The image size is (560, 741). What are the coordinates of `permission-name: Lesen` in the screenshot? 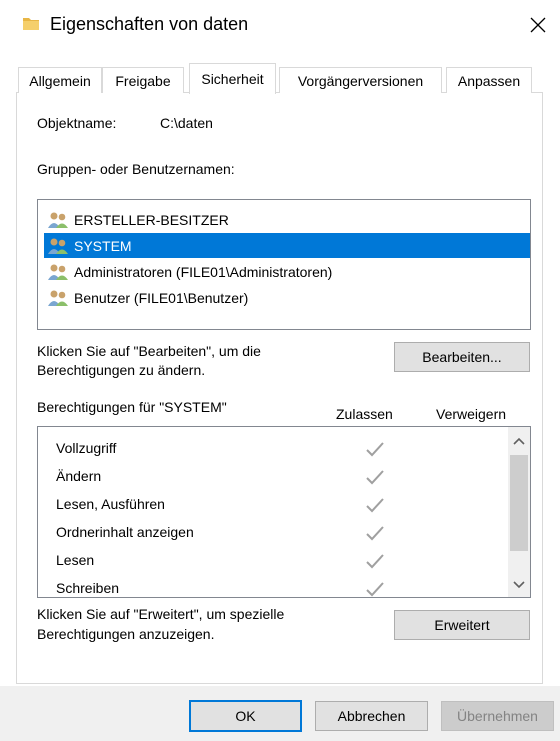 It's located at (75, 560).